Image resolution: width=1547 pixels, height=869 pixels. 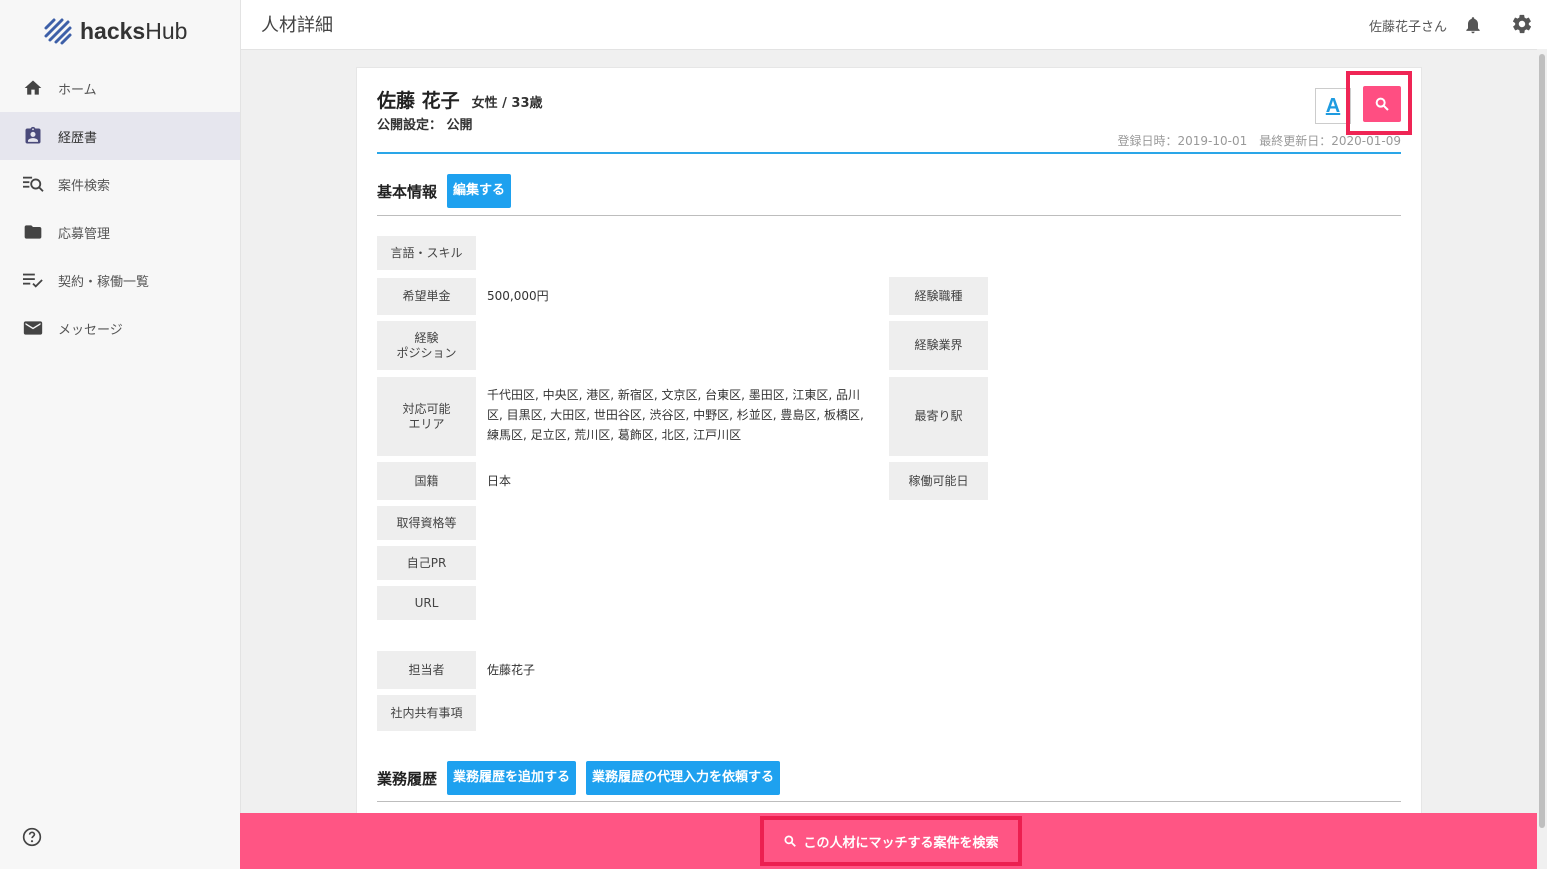 I want to click on label-job-type: 経験職種, so click(x=938, y=296).